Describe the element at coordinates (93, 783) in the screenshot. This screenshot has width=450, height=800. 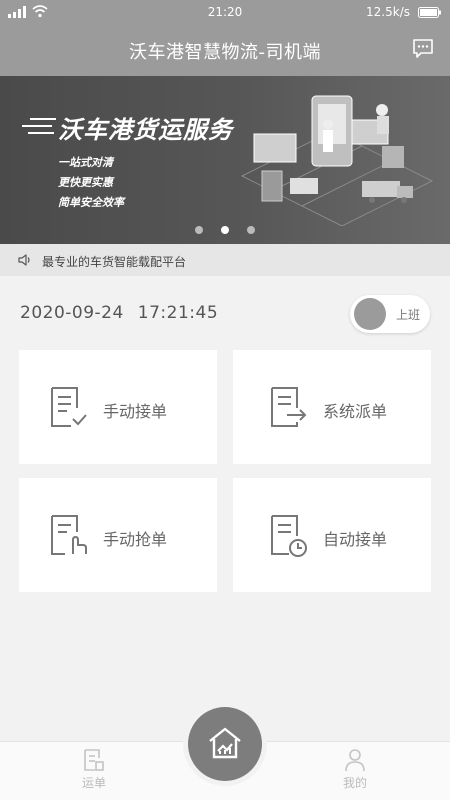
I see `nav-waybill-label: 运单` at that location.